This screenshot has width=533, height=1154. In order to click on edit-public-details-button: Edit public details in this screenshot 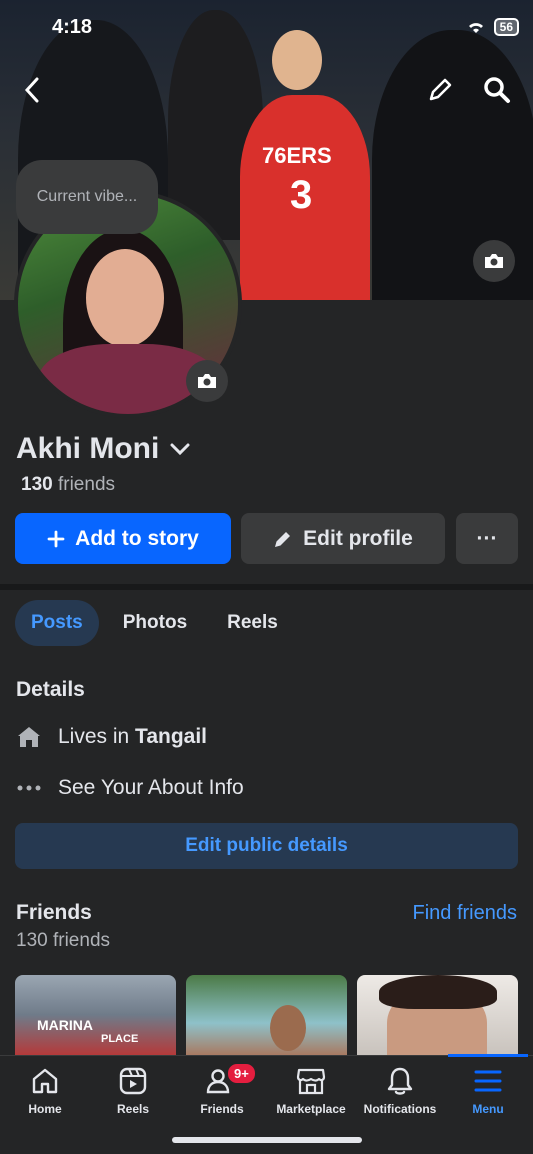, I will do `click(266, 846)`.